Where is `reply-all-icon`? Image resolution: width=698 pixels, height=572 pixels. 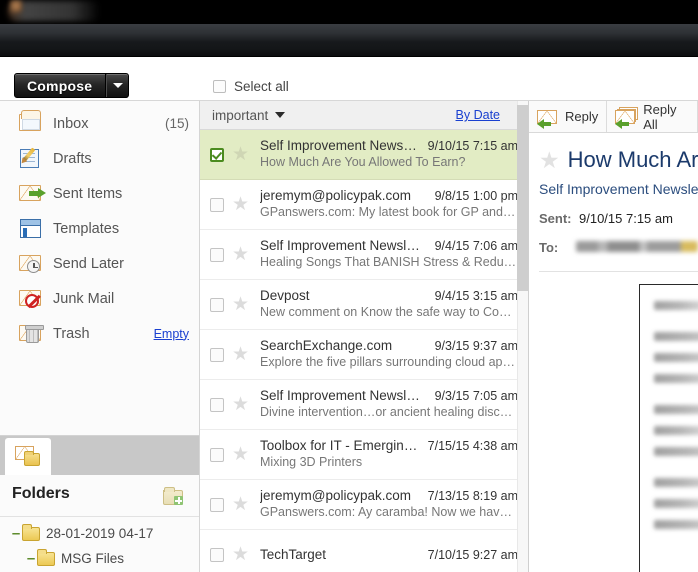 reply-all-icon is located at coordinates (627, 117).